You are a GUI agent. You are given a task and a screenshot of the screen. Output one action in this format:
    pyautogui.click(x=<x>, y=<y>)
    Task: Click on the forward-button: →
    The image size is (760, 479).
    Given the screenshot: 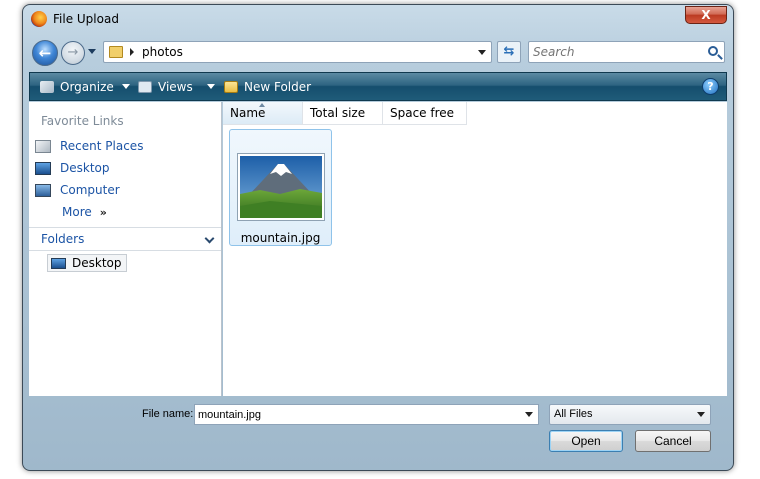 What is the action you would take?
    pyautogui.click(x=73, y=53)
    